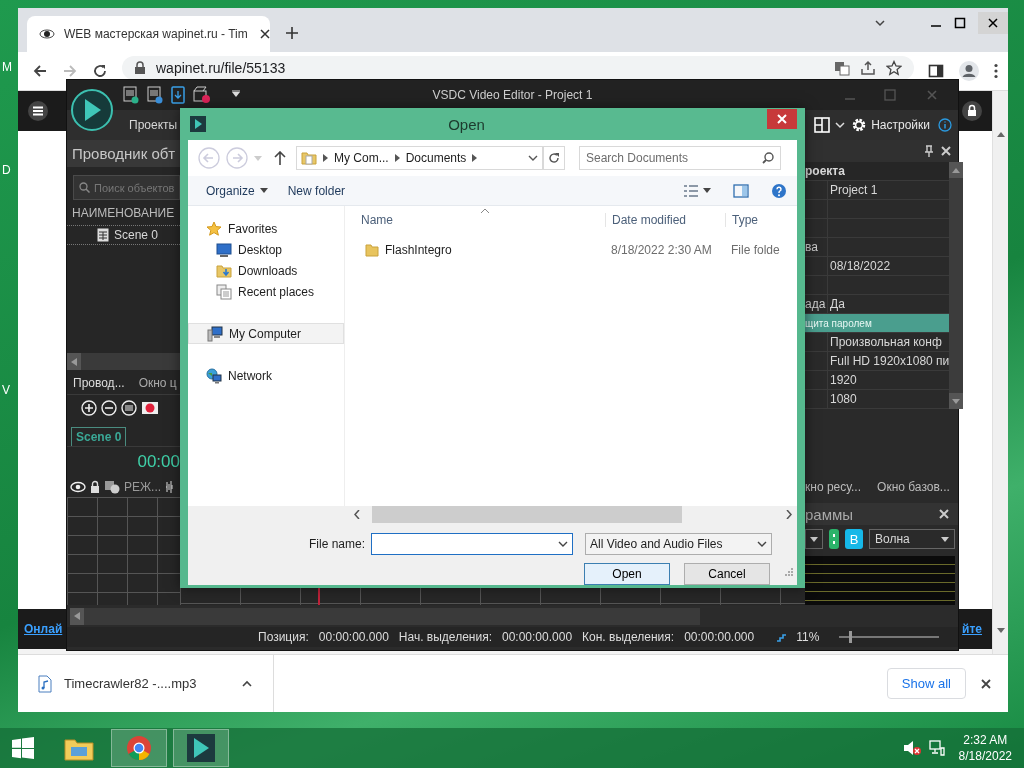 This screenshot has height=768, width=1024. Describe the element at coordinates (812, 247) in the screenshot. I see `property-label: ва` at that location.